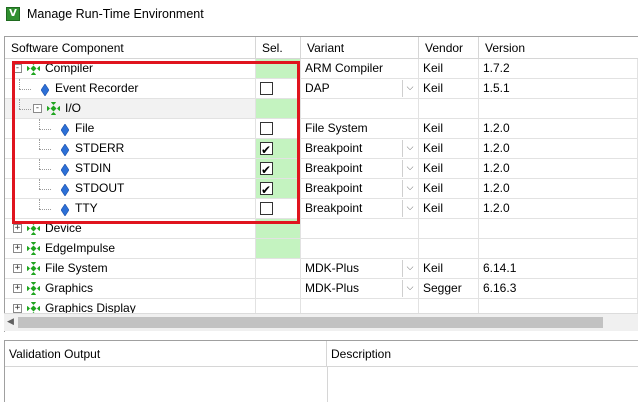 The width and height of the screenshot is (638, 402). I want to click on component-row: + EdgeImpulse, so click(321, 249).